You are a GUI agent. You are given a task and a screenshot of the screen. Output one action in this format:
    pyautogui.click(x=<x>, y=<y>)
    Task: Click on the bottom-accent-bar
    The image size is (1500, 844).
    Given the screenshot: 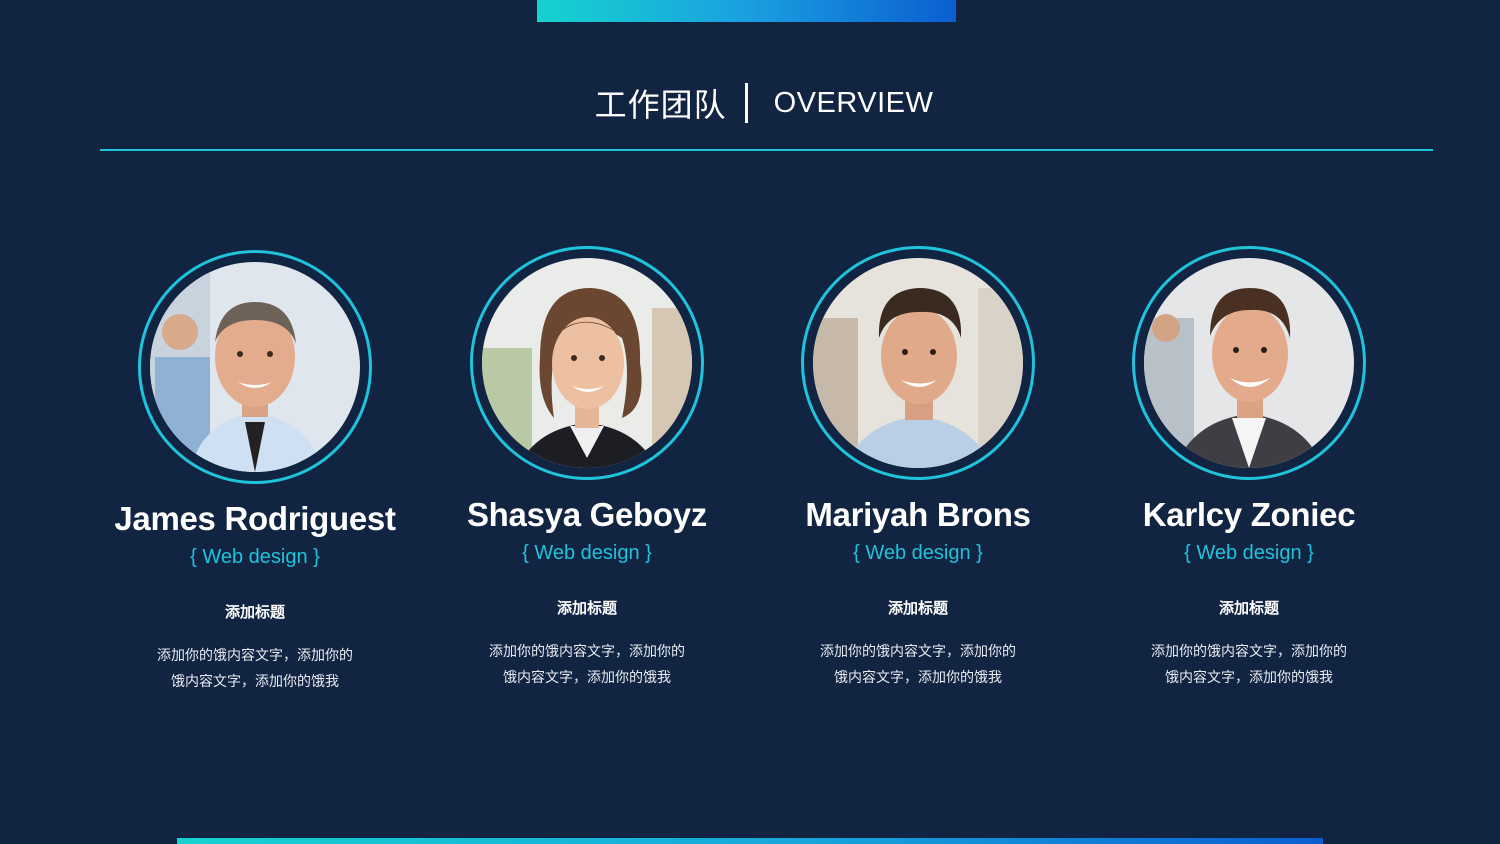 What is the action you would take?
    pyautogui.click(x=750, y=841)
    